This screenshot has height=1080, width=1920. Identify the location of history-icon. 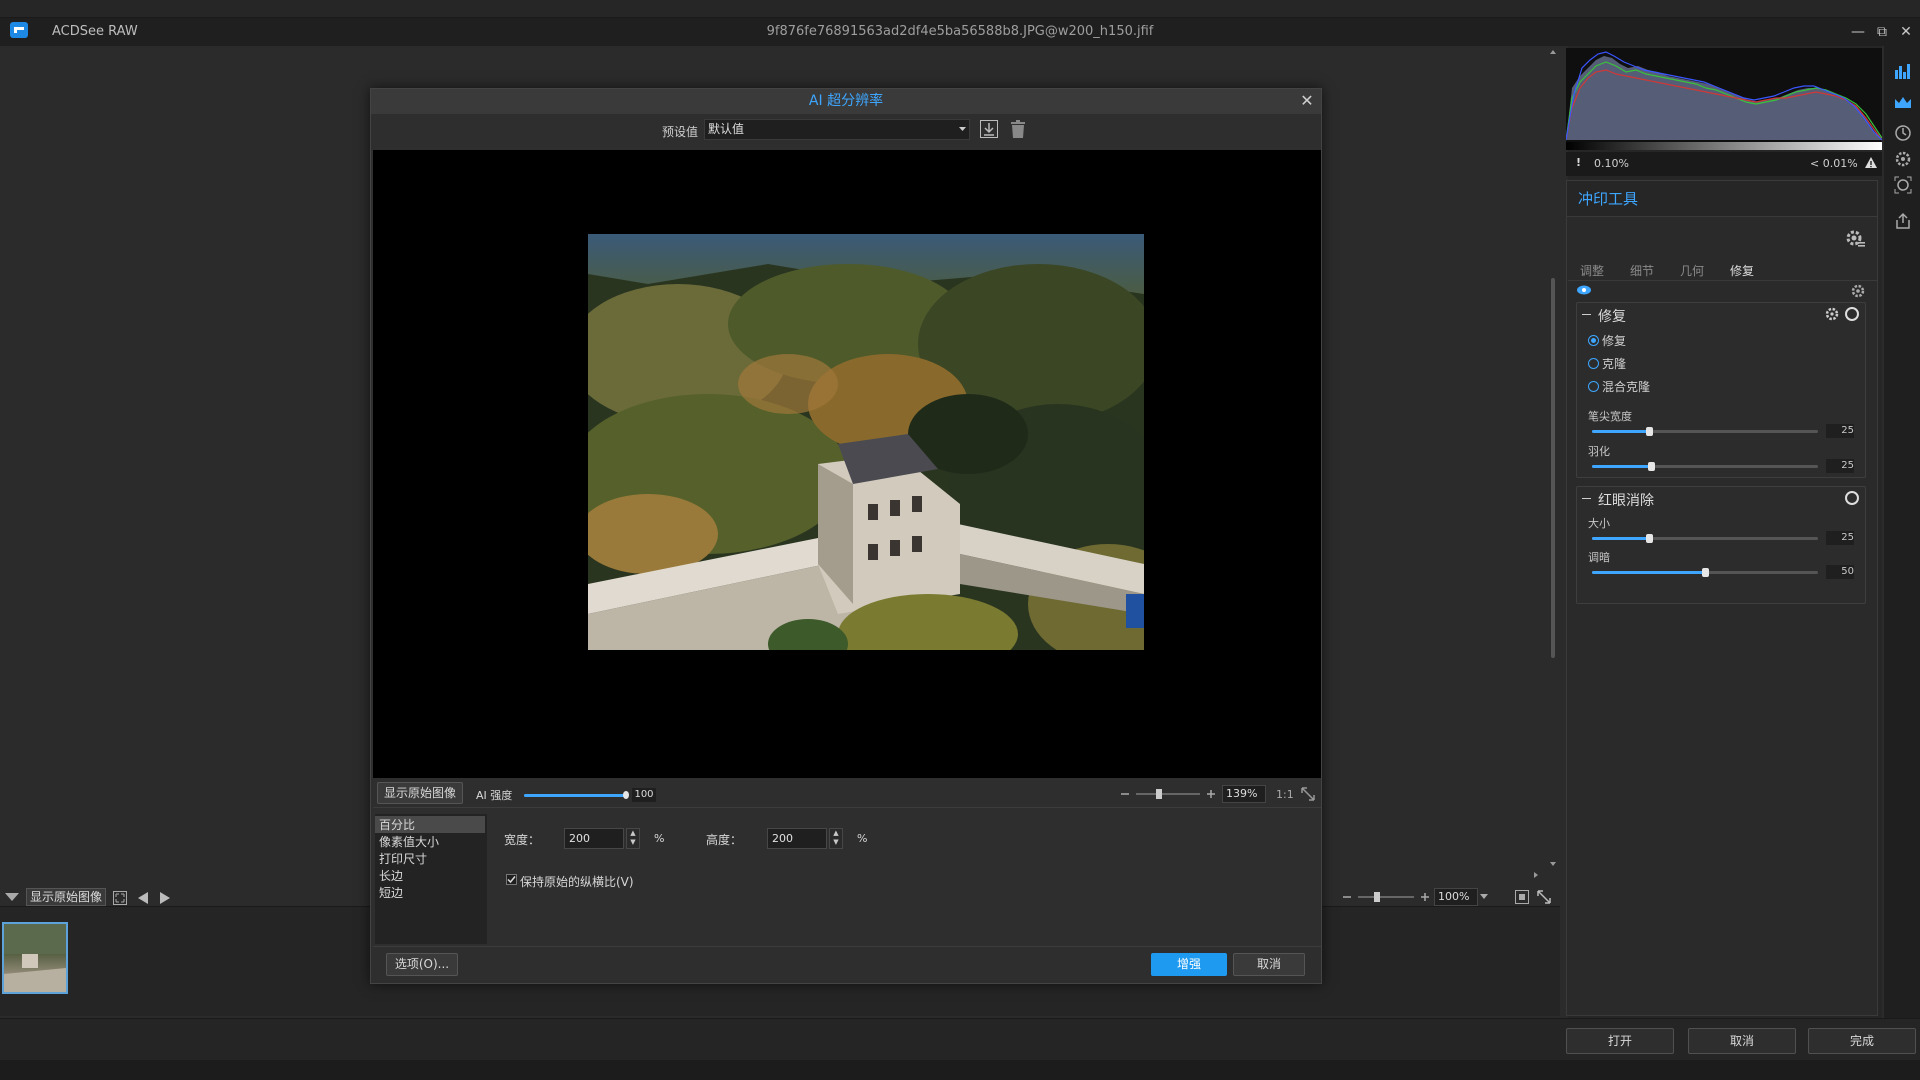
(1903, 133).